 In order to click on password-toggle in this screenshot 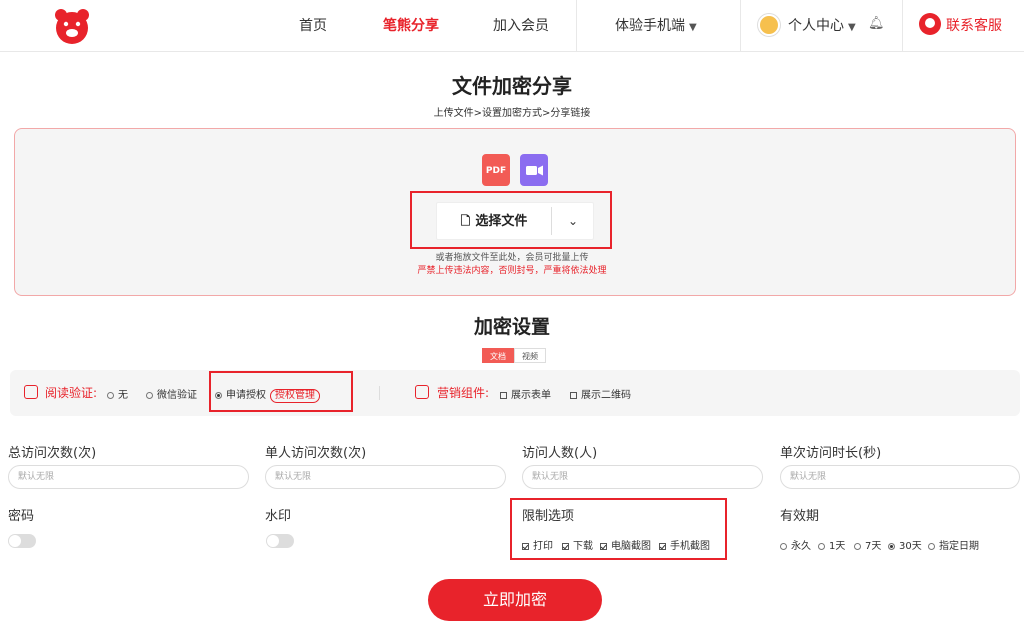, I will do `click(22, 541)`.